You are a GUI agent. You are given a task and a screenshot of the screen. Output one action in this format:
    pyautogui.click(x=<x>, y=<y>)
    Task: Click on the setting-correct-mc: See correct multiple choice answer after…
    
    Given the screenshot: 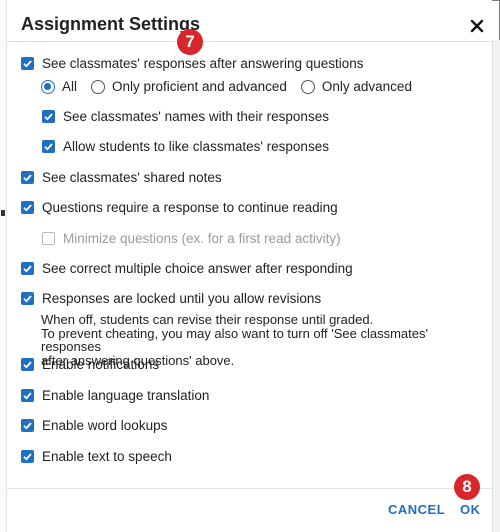 What is the action you would take?
    pyautogui.click(x=187, y=268)
    